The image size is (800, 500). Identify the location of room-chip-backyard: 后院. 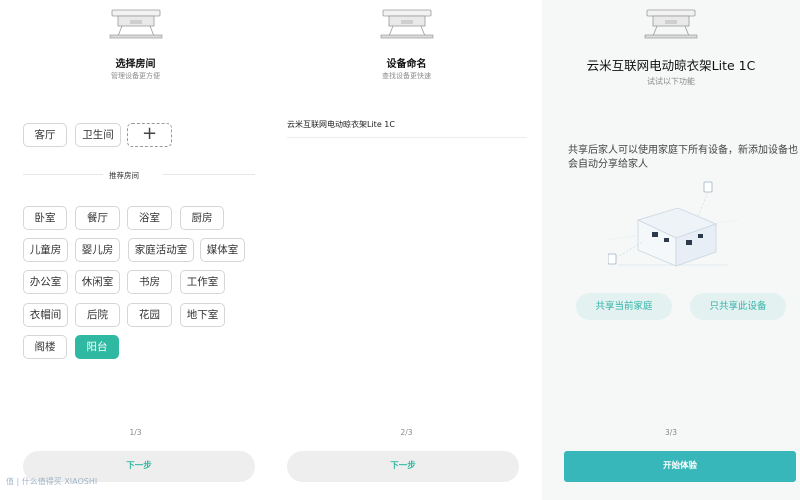
(97, 315).